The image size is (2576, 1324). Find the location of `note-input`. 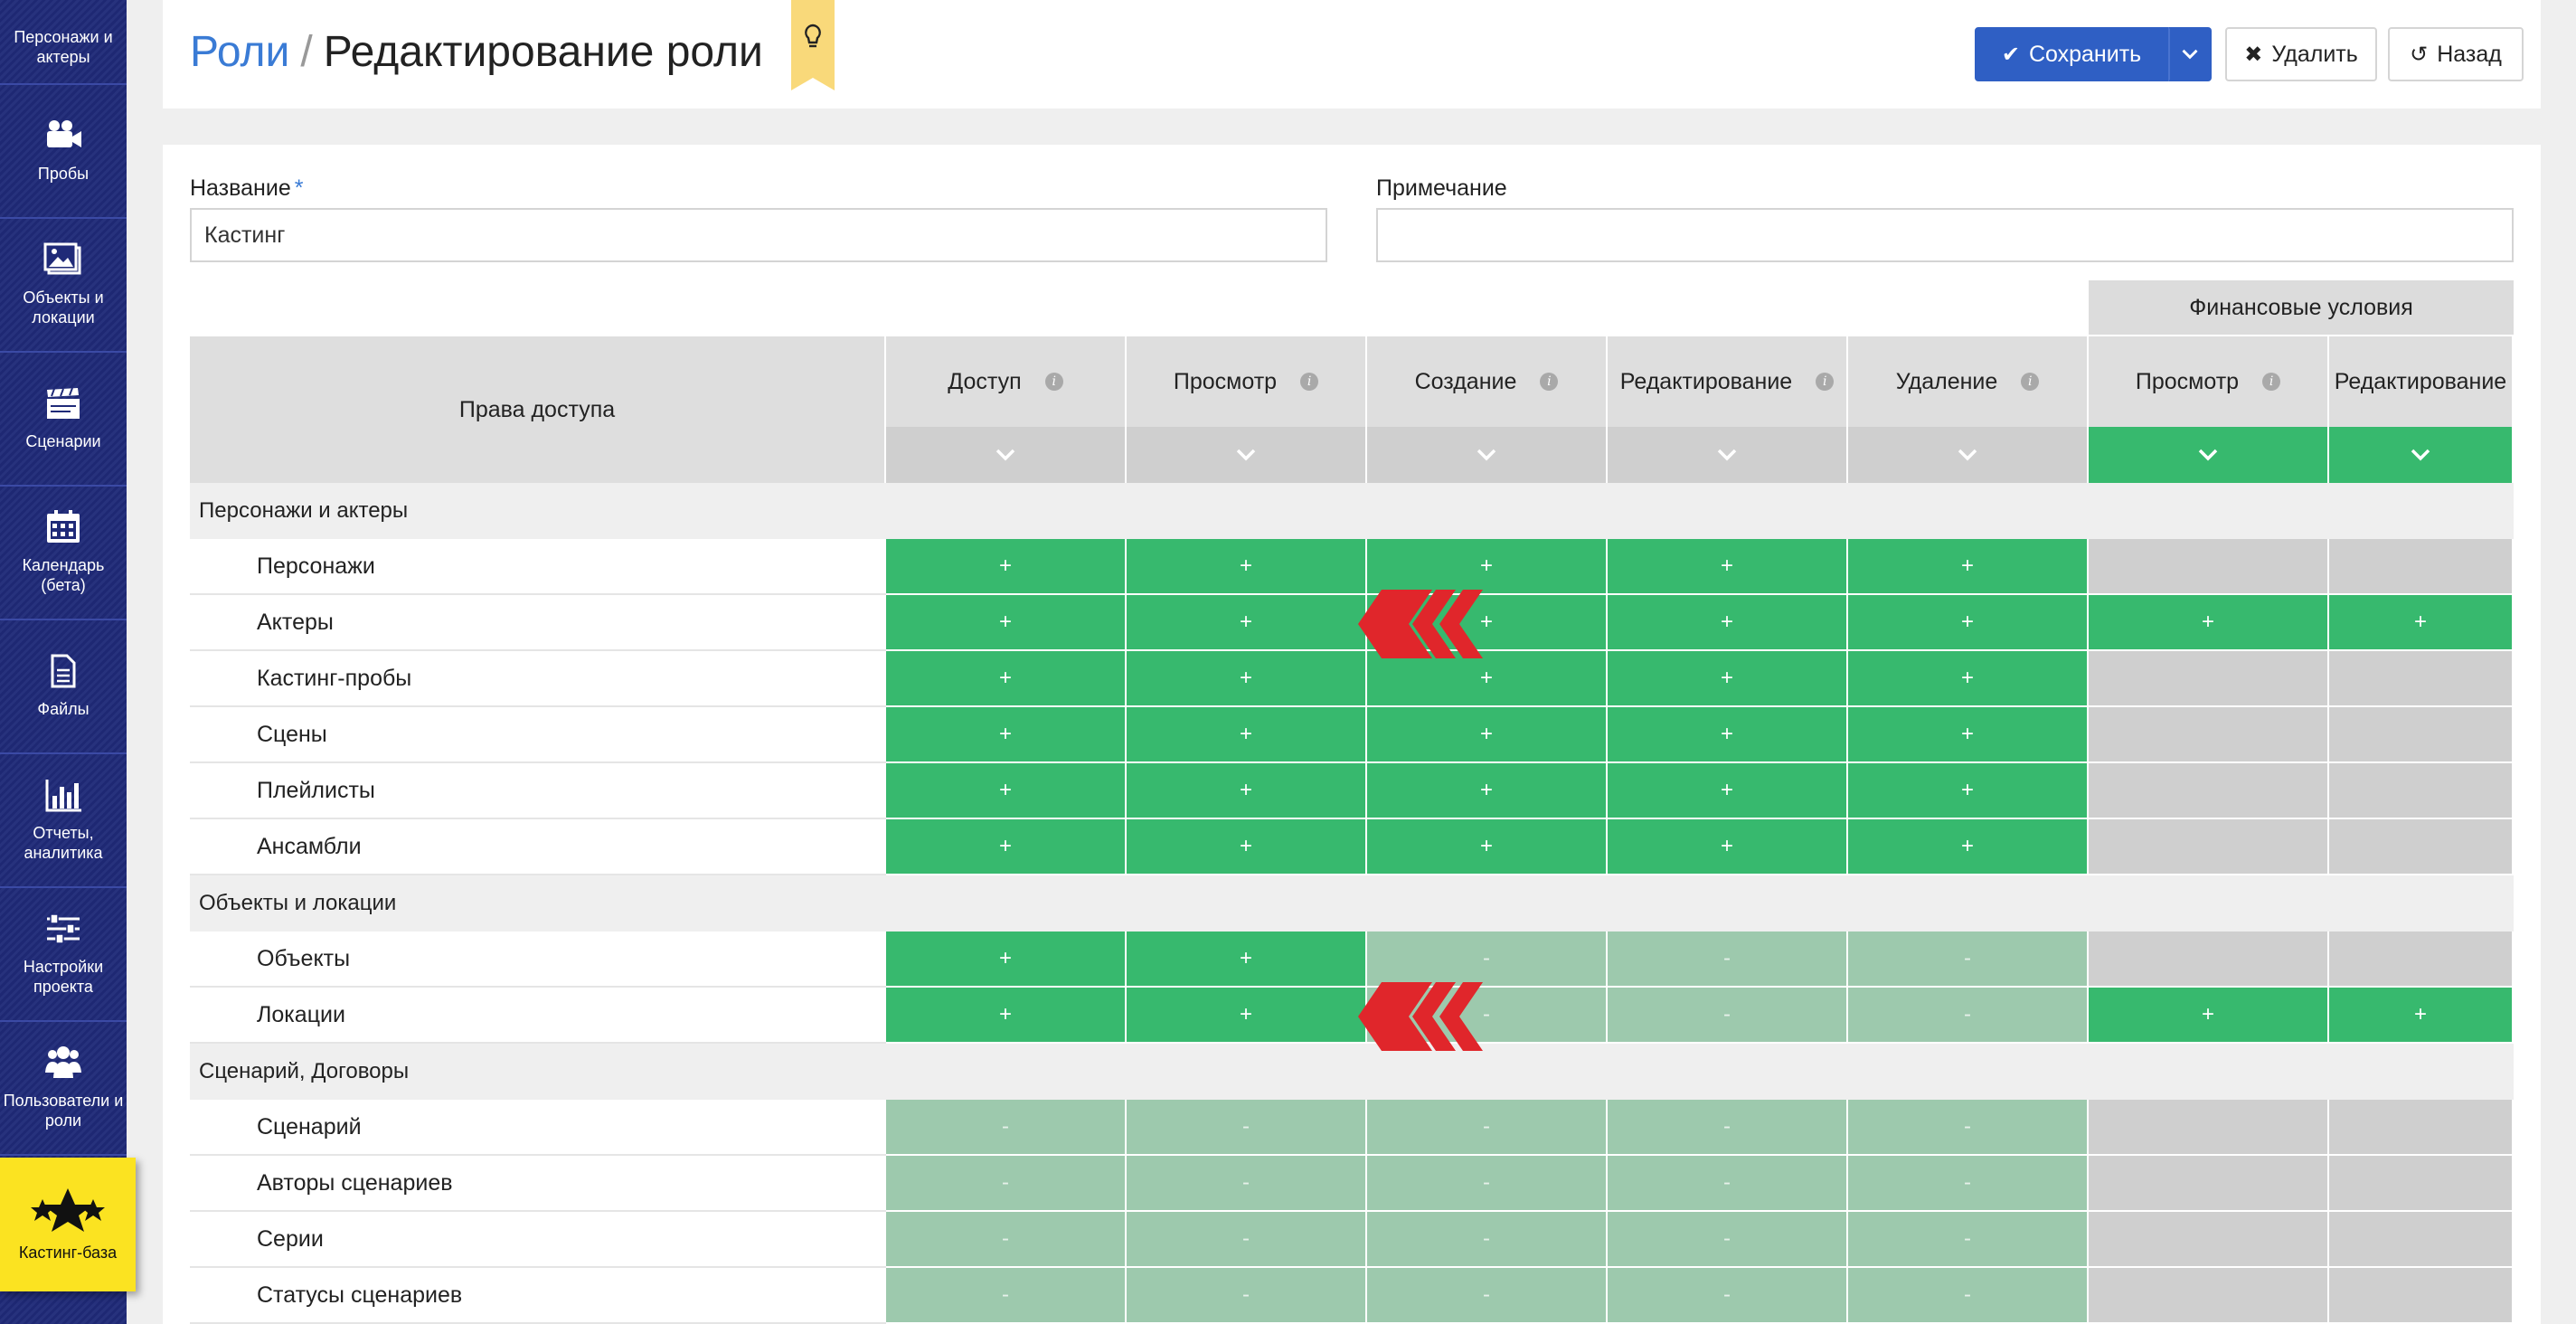

note-input is located at coordinates (1945, 235).